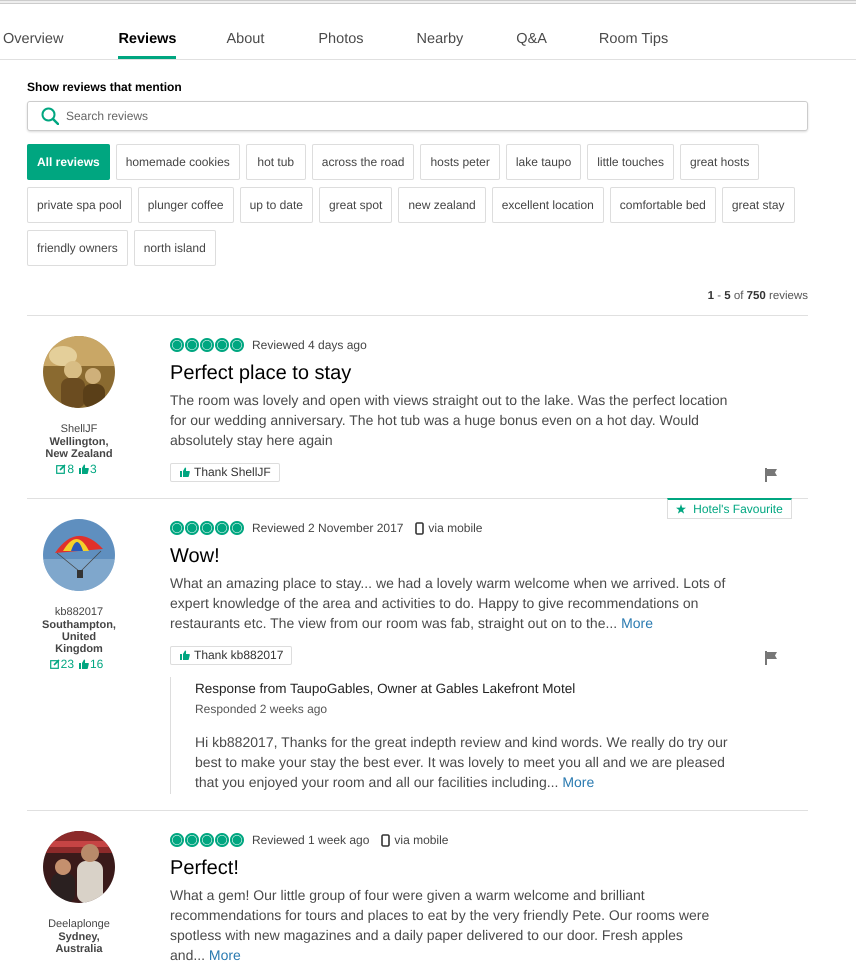  I want to click on reviewer-location: Sydney, Australia, so click(79, 943).